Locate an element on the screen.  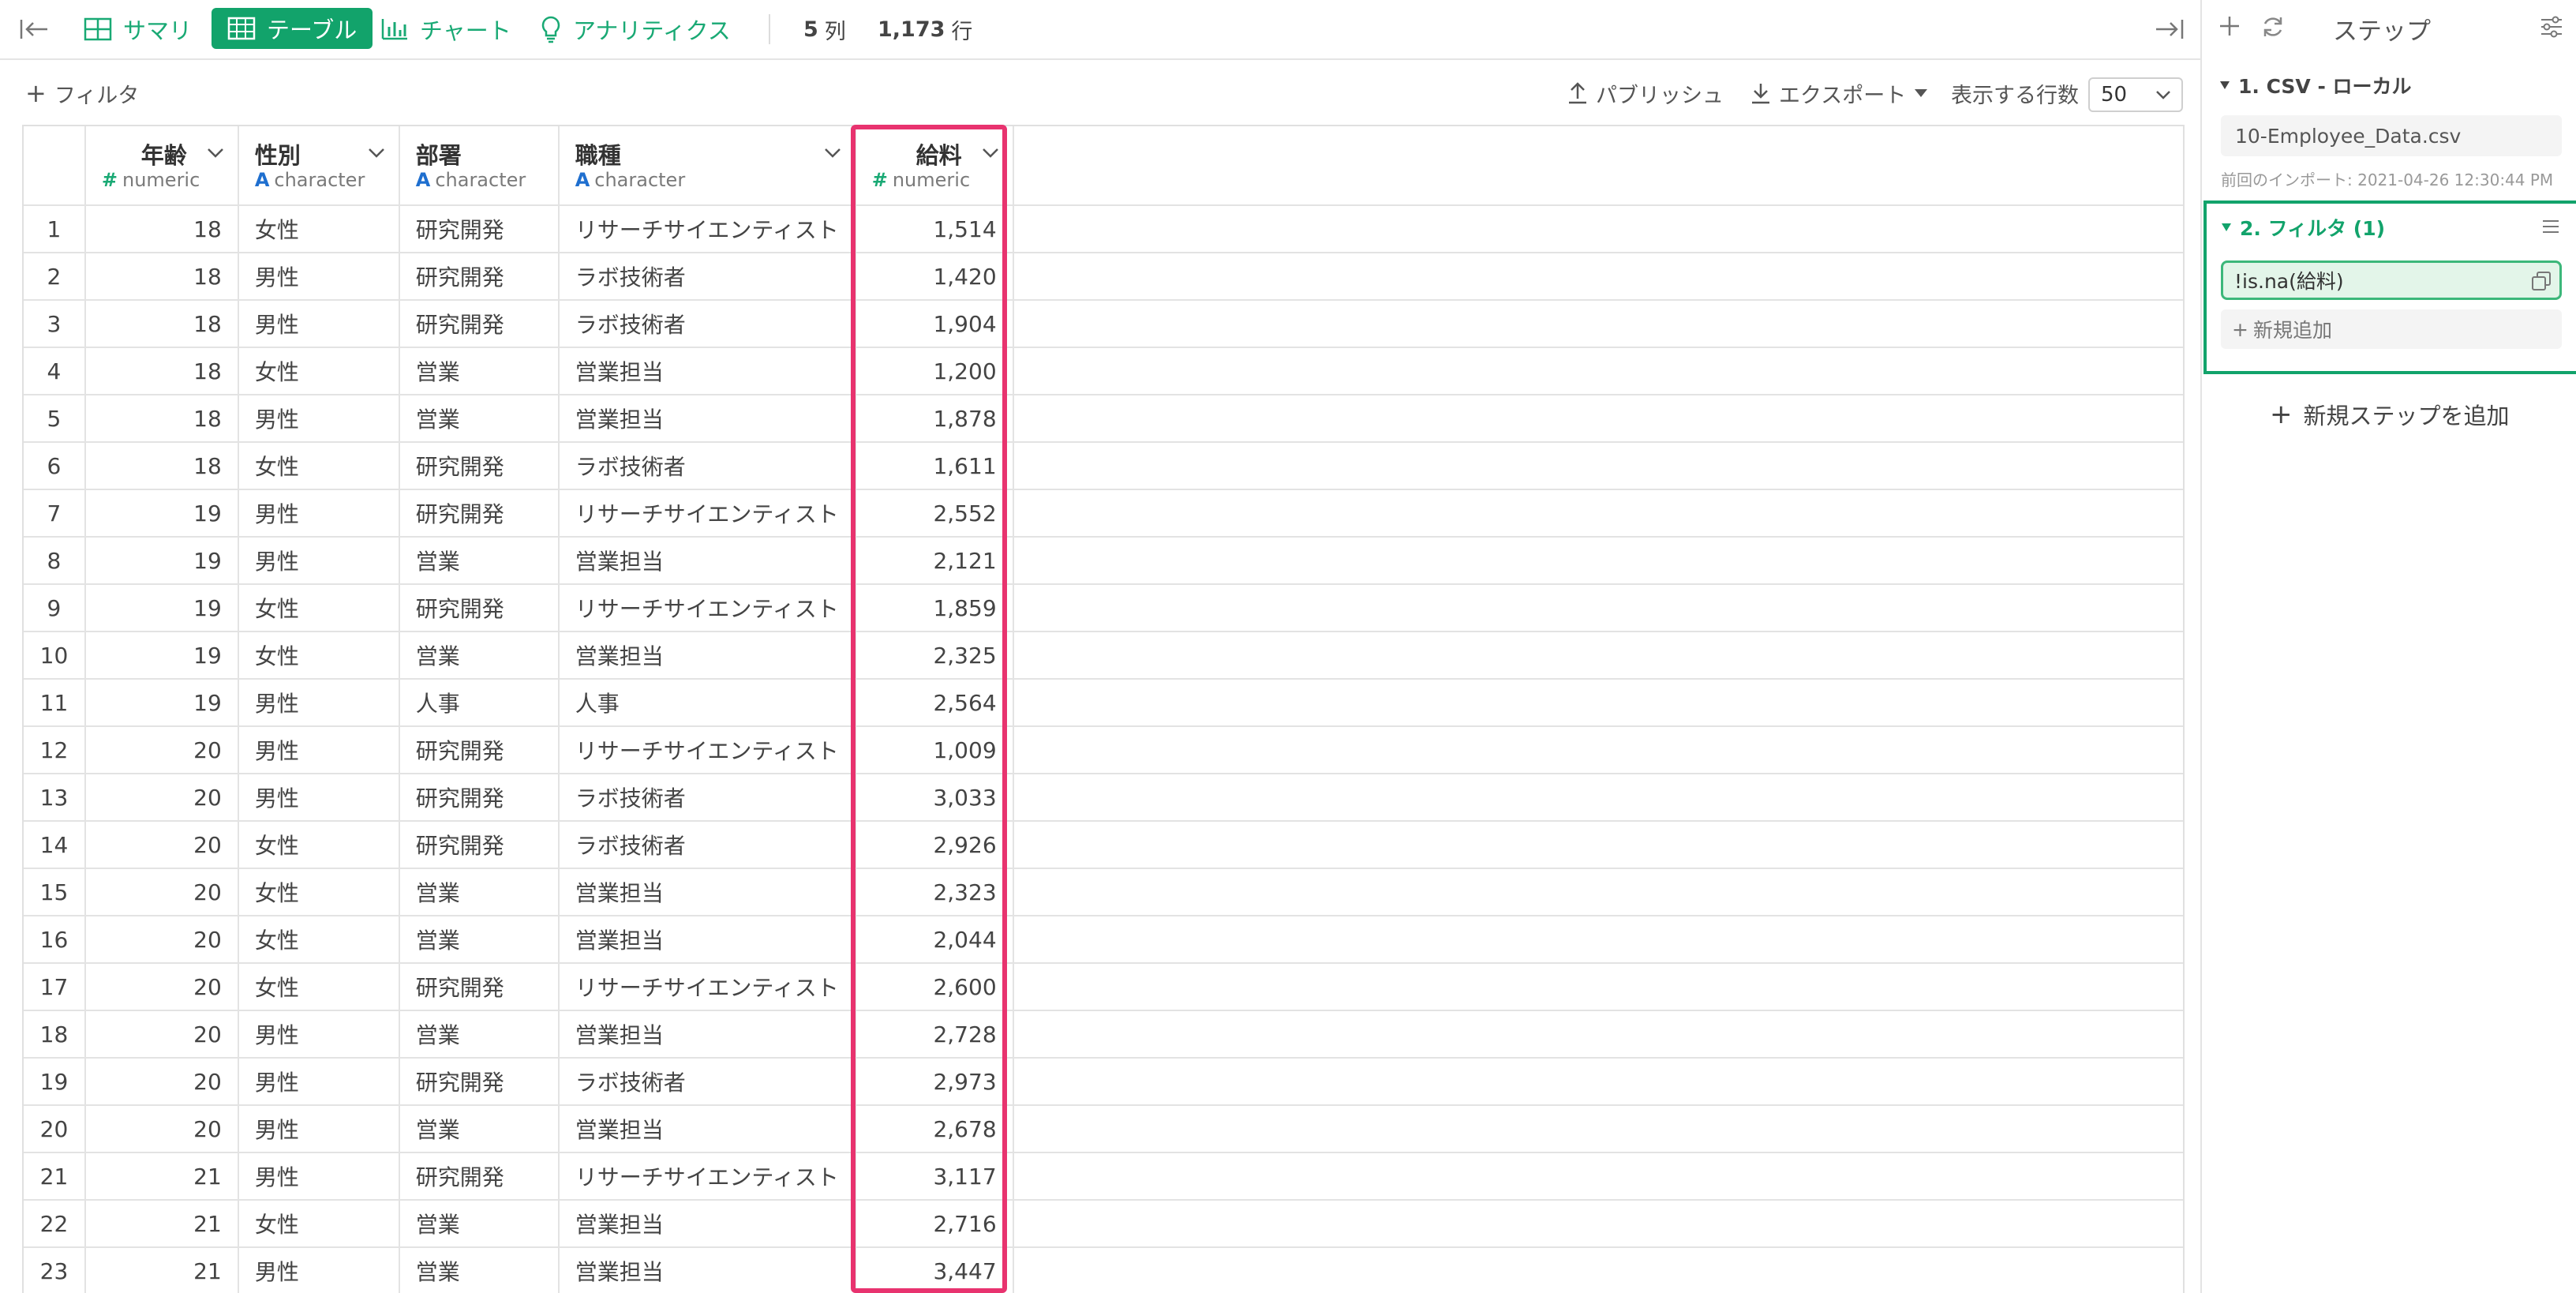
table-row: 11 19 男性 人事 人事 2,564 is located at coordinates (1103, 703).